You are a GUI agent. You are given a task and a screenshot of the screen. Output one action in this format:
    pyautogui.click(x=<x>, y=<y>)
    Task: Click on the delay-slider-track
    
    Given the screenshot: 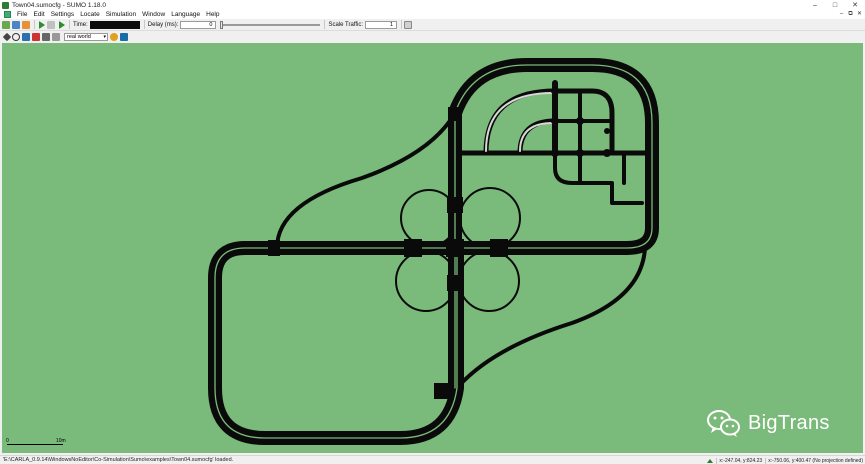 What is the action you would take?
    pyautogui.click(x=270, y=24)
    